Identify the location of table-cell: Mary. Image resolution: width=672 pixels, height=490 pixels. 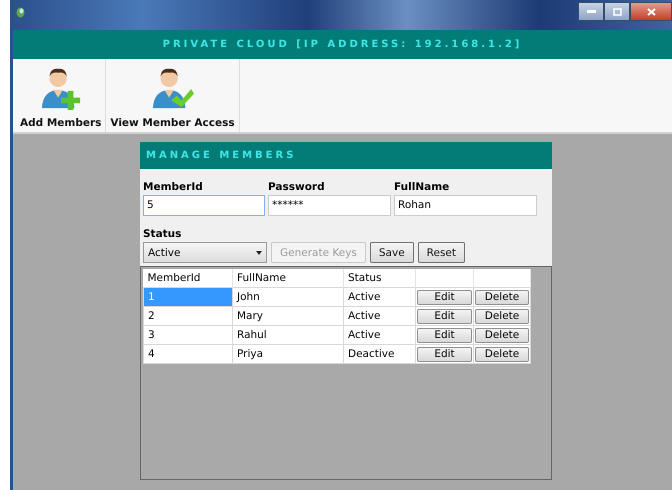
(288, 316).